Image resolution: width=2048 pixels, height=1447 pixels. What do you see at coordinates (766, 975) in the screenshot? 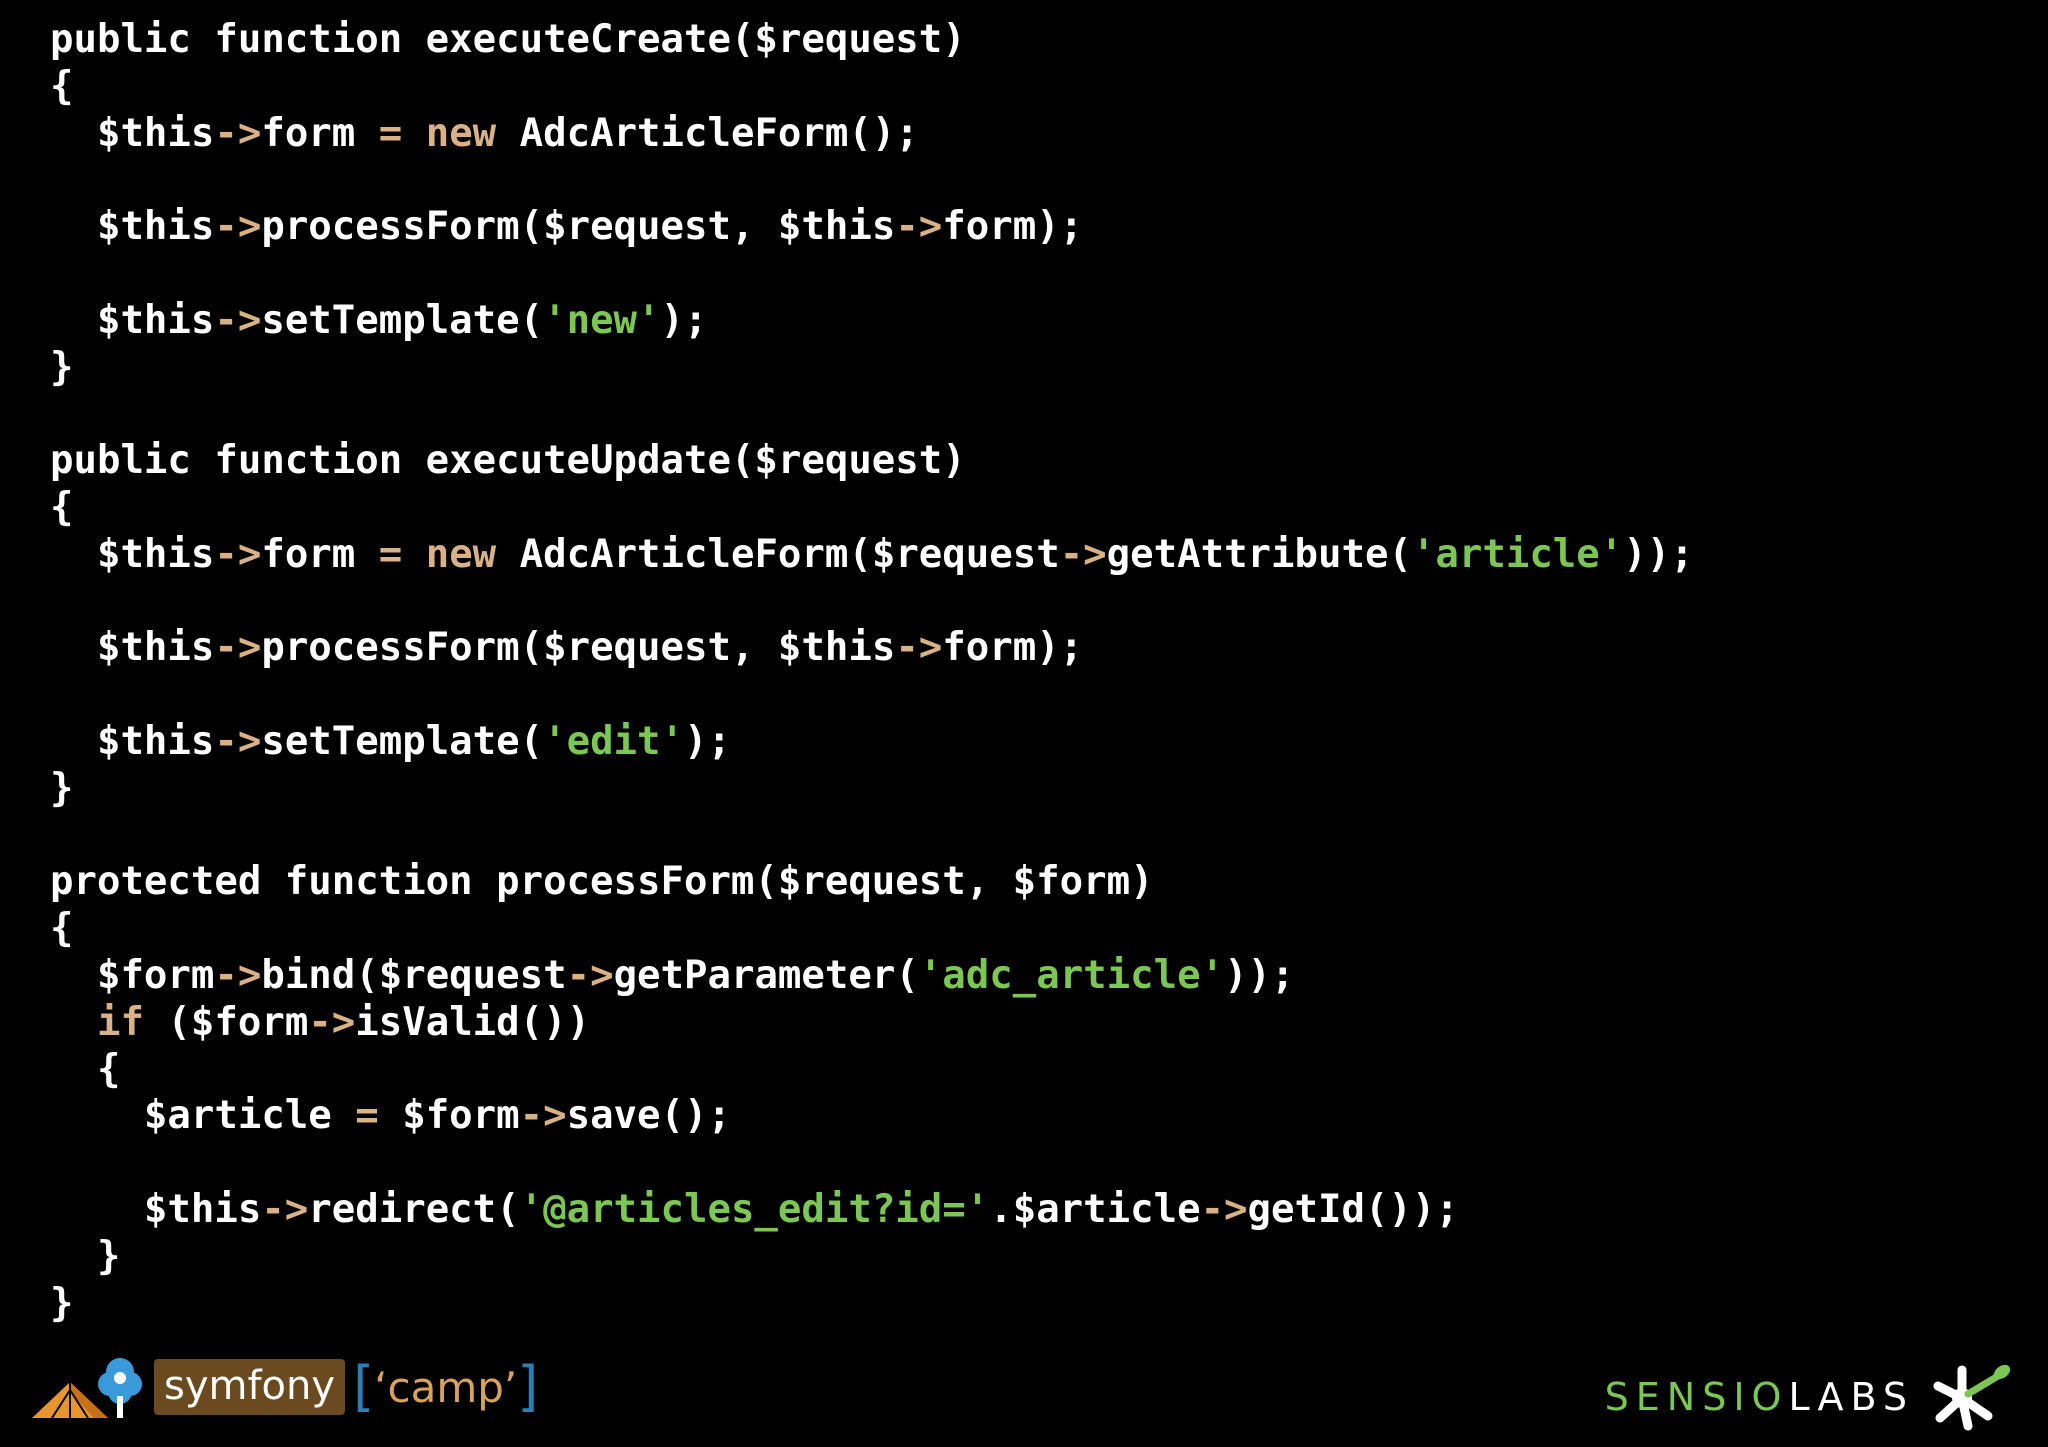
I see `code-token-plain: getParameter(` at bounding box center [766, 975].